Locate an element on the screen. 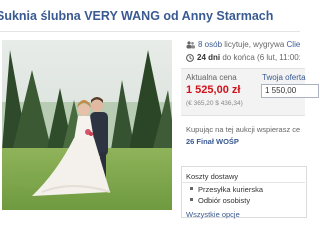 The width and height of the screenshot is (320, 250). shipping-option: Przesyłka kurierska is located at coordinates (226, 189).